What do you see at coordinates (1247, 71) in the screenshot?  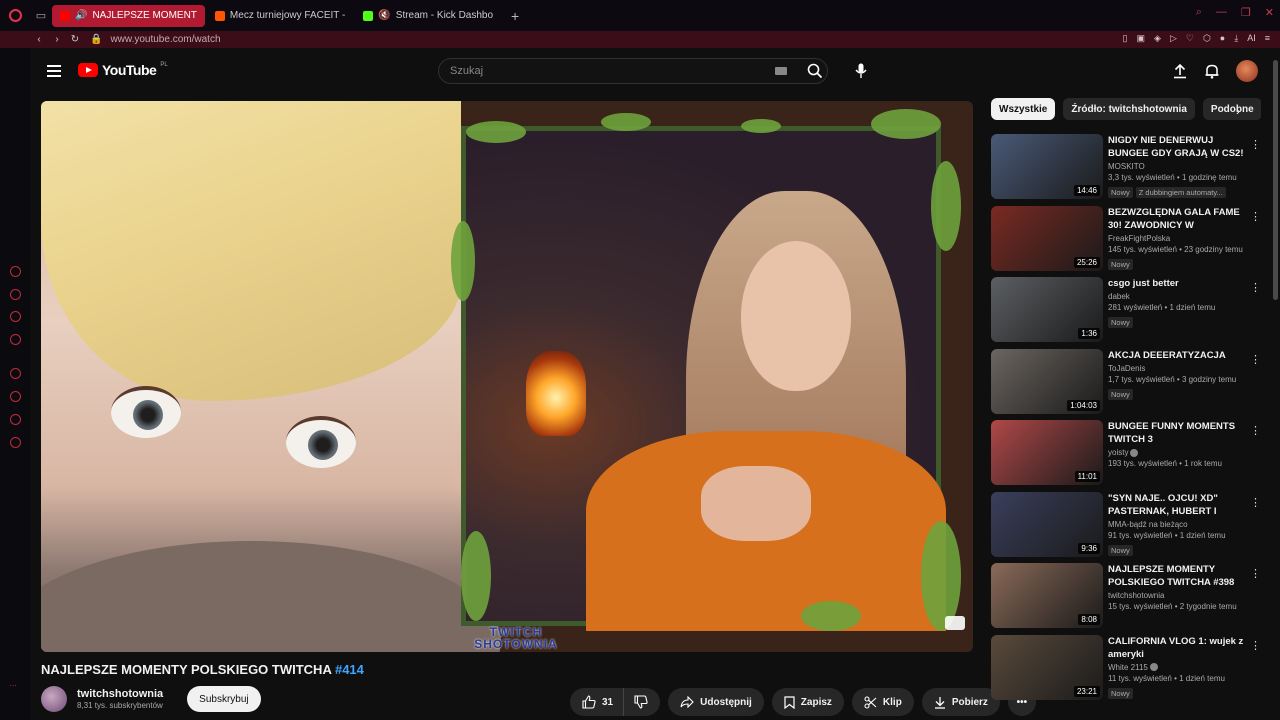 I see `account-avatar` at bounding box center [1247, 71].